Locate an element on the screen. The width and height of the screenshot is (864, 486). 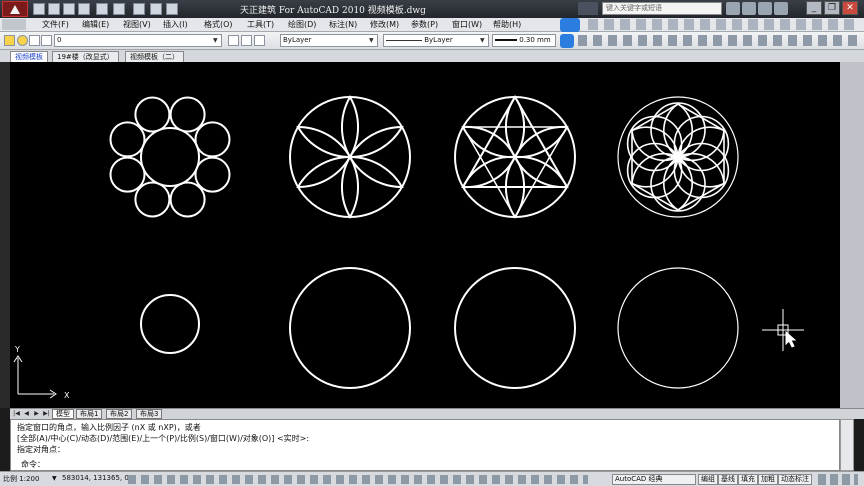
doc-tab-building-19: 19#楼（改显式） is located at coordinates (85, 56).